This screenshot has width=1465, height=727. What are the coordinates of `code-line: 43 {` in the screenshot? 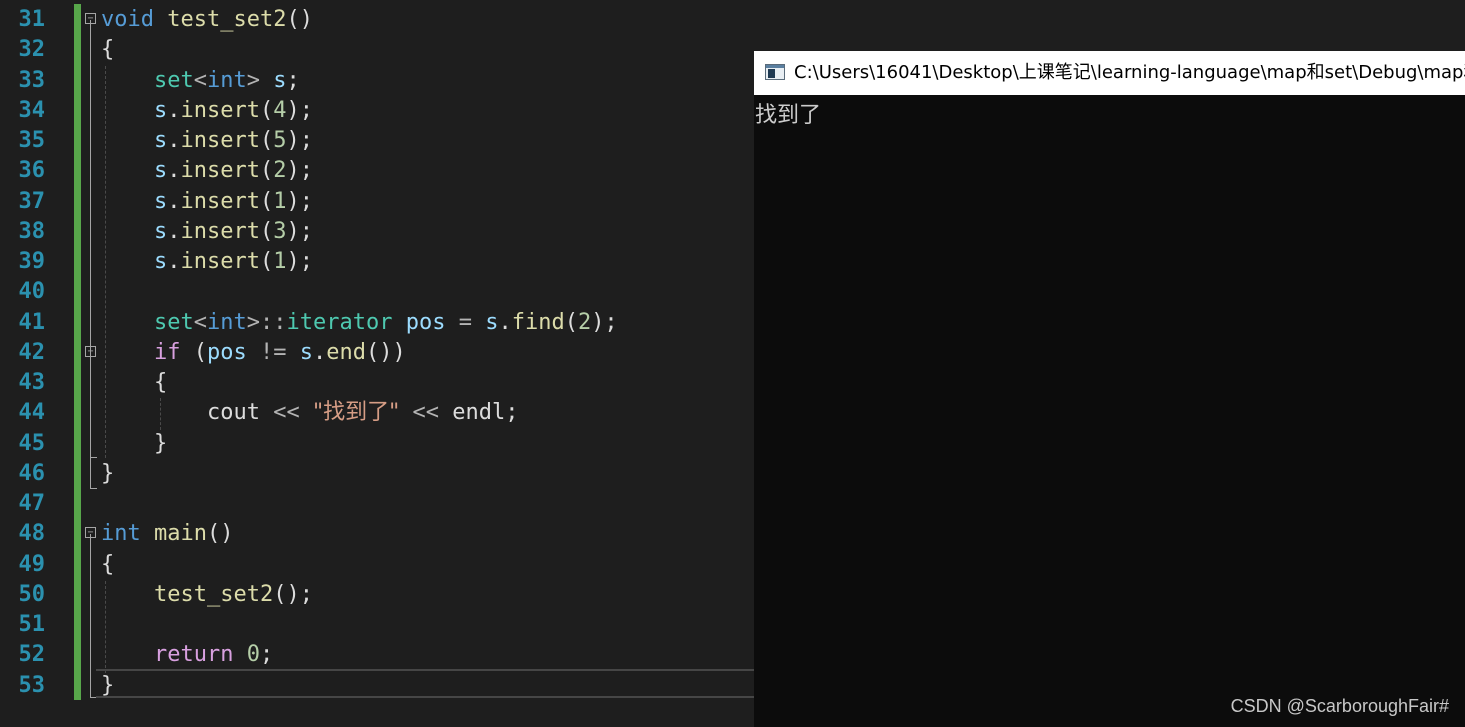 It's located at (380, 383).